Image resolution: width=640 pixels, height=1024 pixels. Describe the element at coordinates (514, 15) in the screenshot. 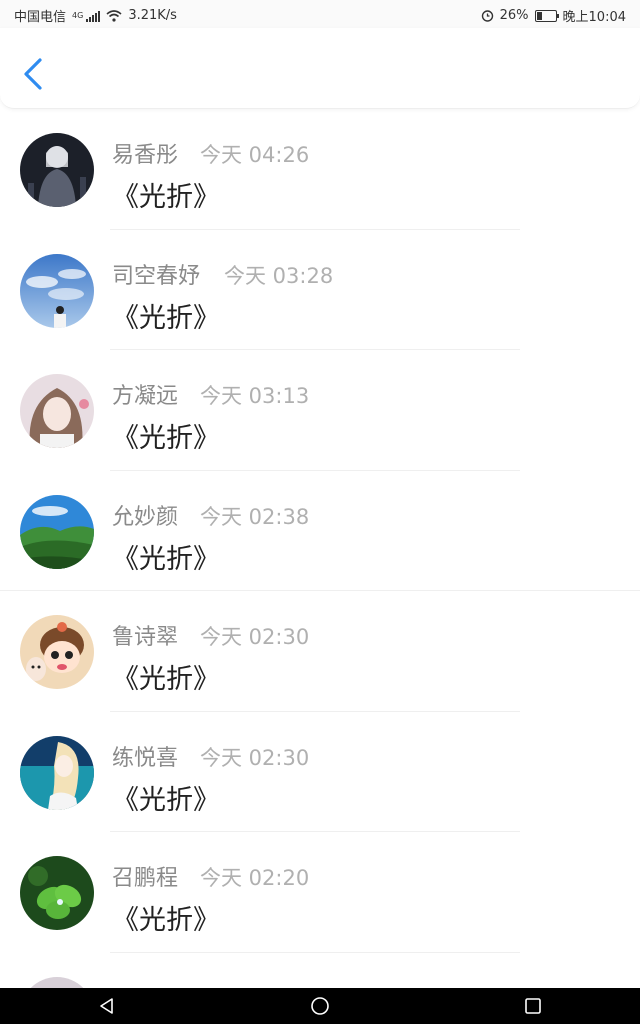

I see `battery-percent: 26%` at that location.